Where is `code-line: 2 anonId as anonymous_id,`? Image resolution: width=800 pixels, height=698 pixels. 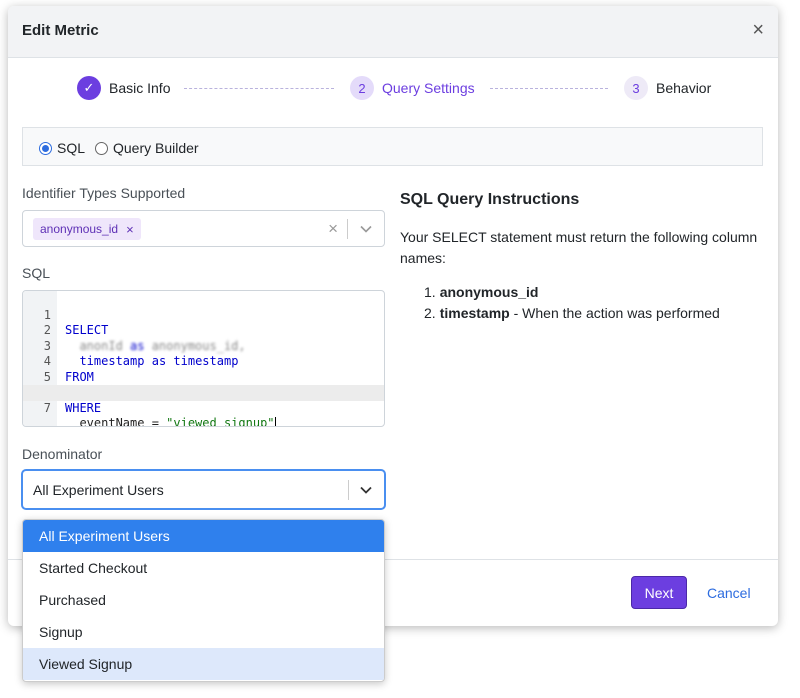
code-line: 2 anonId as anonymous_id, is located at coordinates (203, 330).